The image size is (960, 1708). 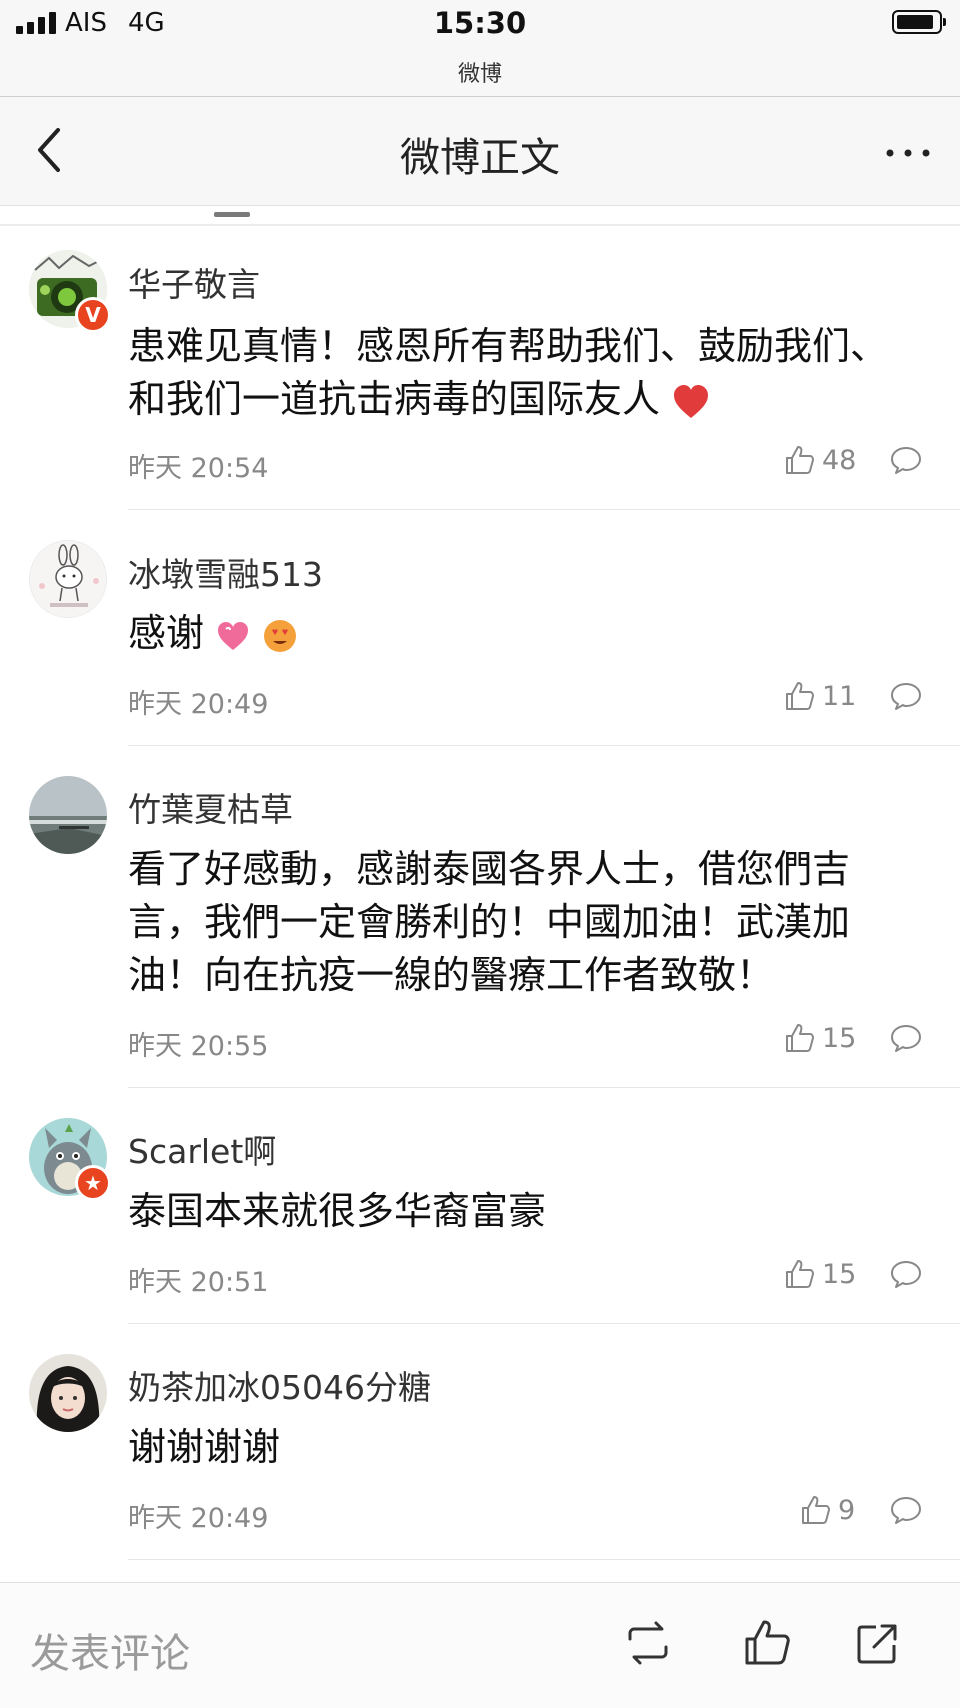 What do you see at coordinates (839, 696) in the screenshot?
I see `like-count: 11` at bounding box center [839, 696].